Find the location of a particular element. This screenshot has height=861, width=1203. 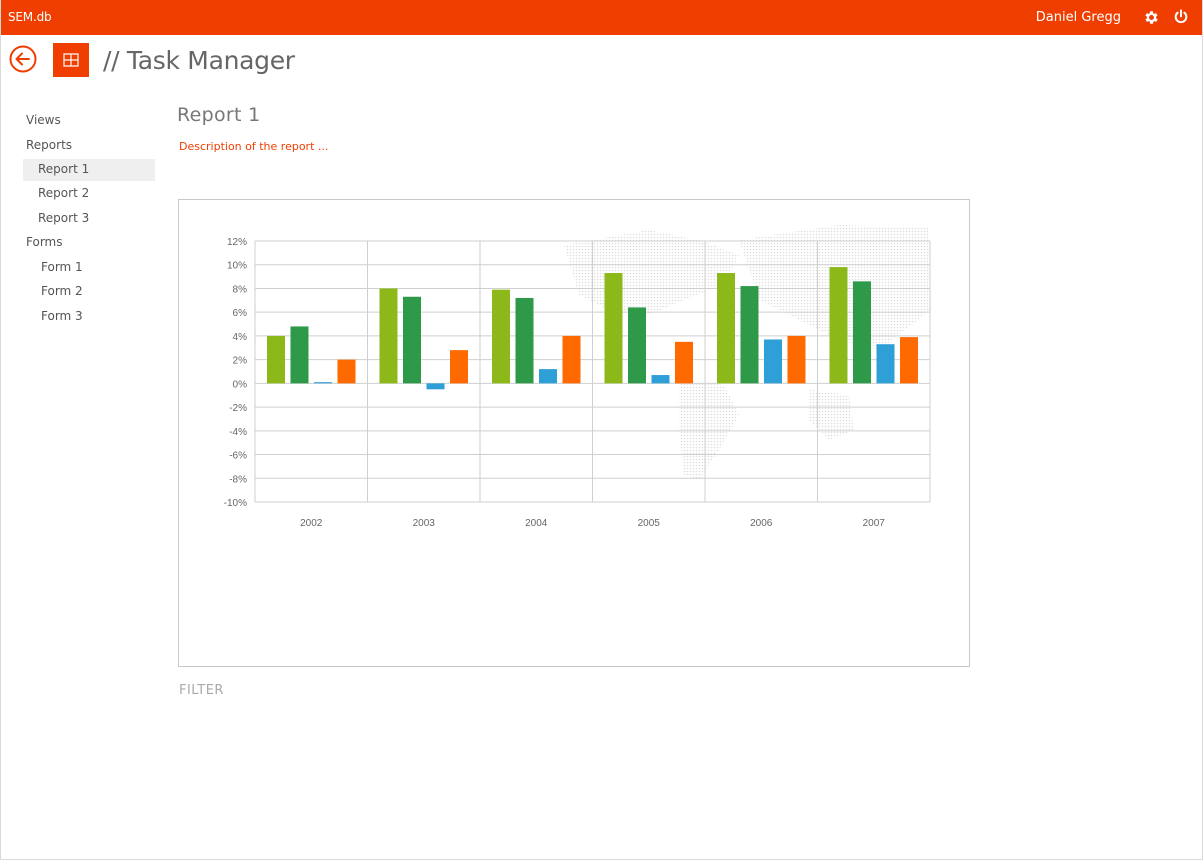

page-title: // Task Manager is located at coordinates (199, 60).